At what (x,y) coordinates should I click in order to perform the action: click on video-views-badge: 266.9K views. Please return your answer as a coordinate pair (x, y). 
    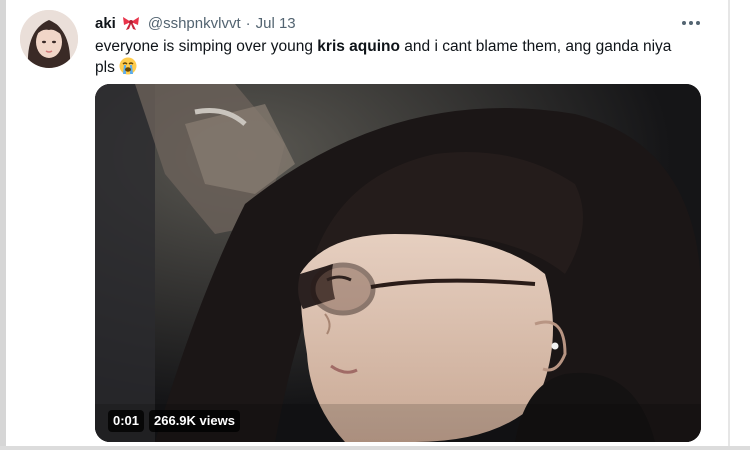
    Looking at the image, I should click on (194, 421).